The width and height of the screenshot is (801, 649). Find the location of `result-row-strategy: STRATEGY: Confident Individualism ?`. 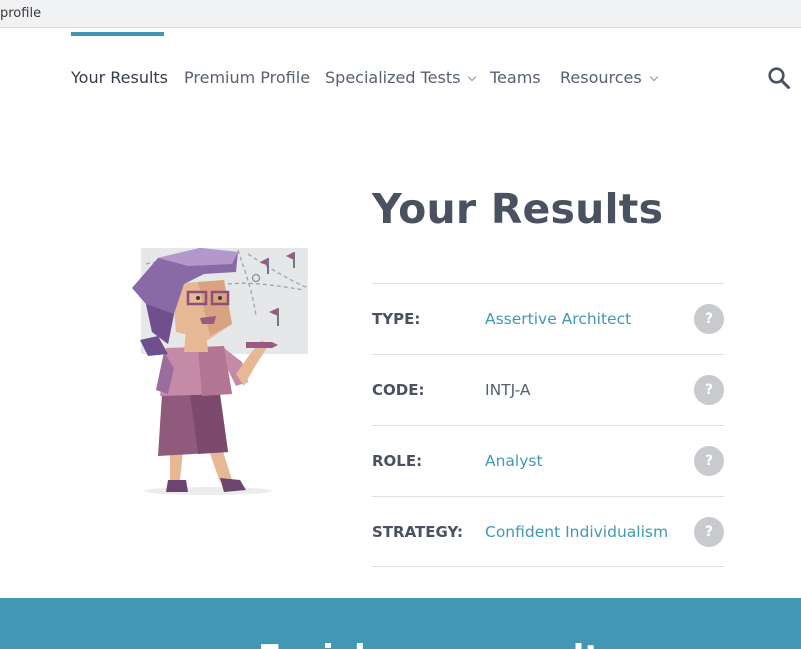

result-row-strategy: STRATEGY: Confident Individualism ? is located at coordinates (548, 531).